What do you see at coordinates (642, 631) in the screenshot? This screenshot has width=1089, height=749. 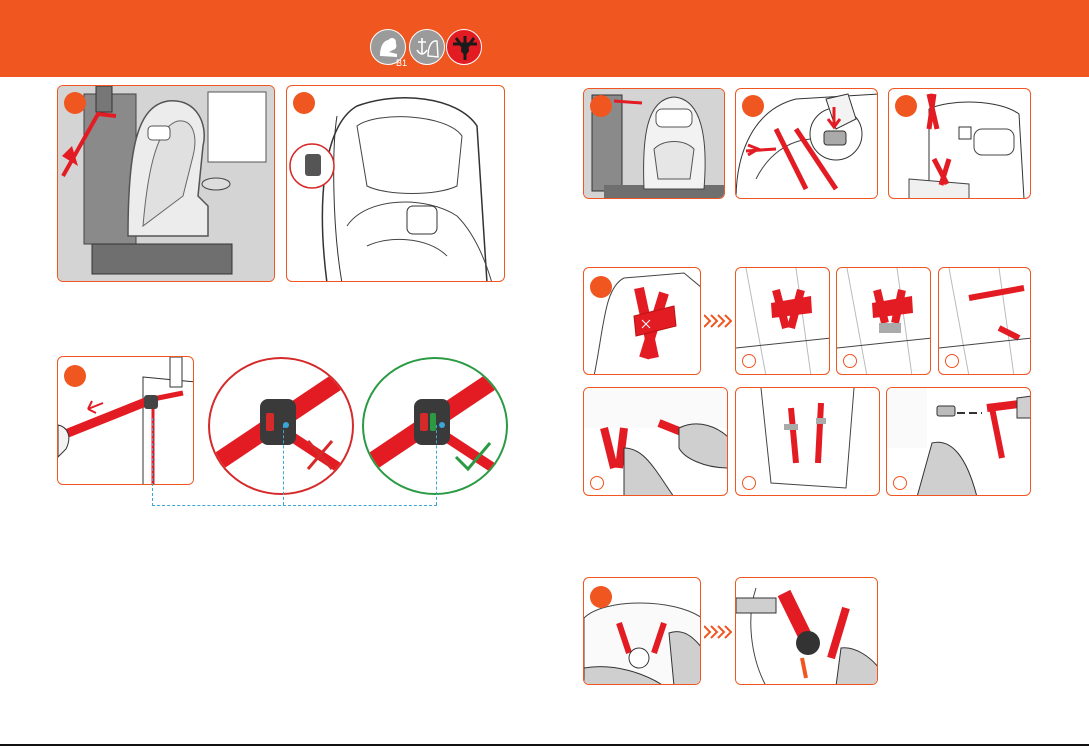 I see `panel-fasten-buckle` at bounding box center [642, 631].